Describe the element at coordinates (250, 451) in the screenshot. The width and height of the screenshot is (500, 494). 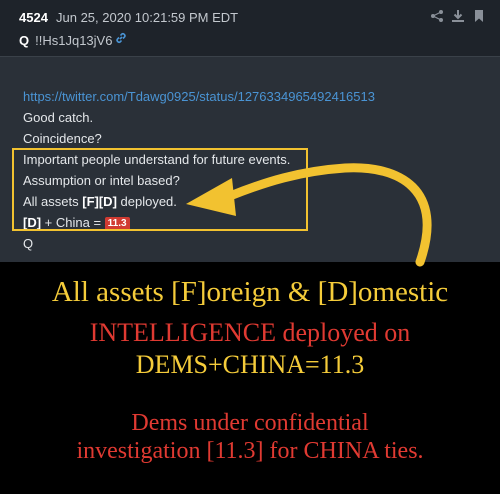
I see `caption-line-5: investigation [11.3] for CHINA ties.` at that location.